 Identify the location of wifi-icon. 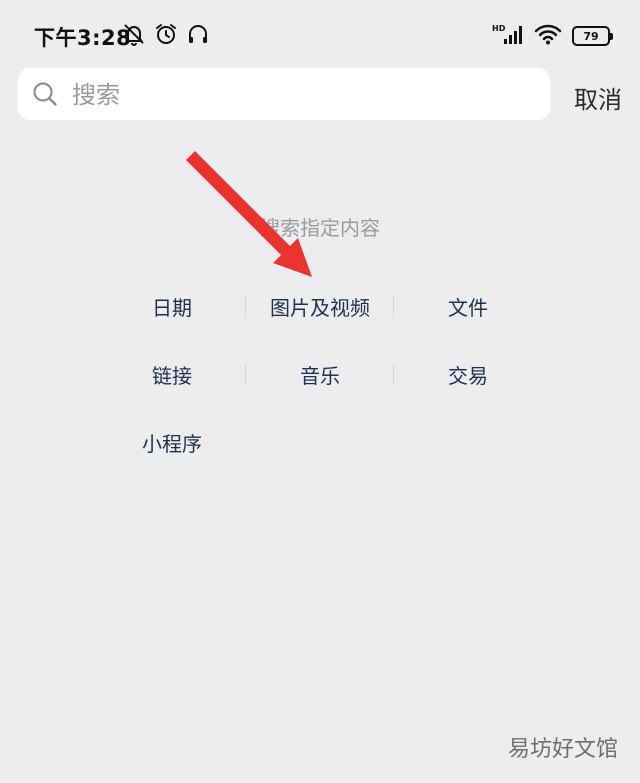
(548, 36).